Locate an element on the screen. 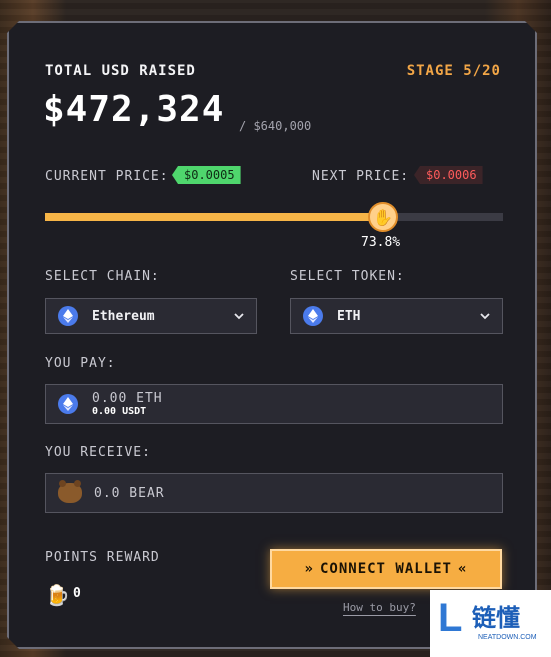 This screenshot has width=551, height=657. progress-fill is located at coordinates (214, 217).